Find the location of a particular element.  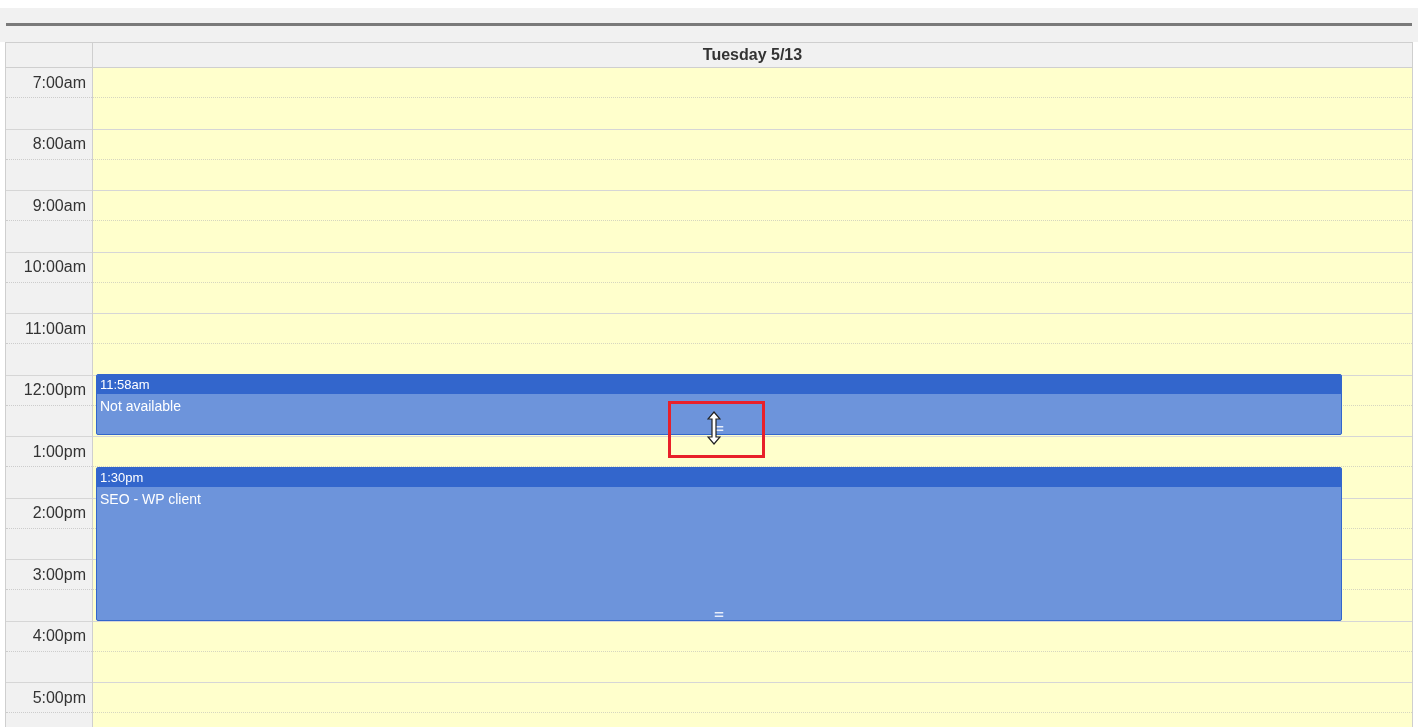

event-time: 1:30pm is located at coordinates (122, 477).